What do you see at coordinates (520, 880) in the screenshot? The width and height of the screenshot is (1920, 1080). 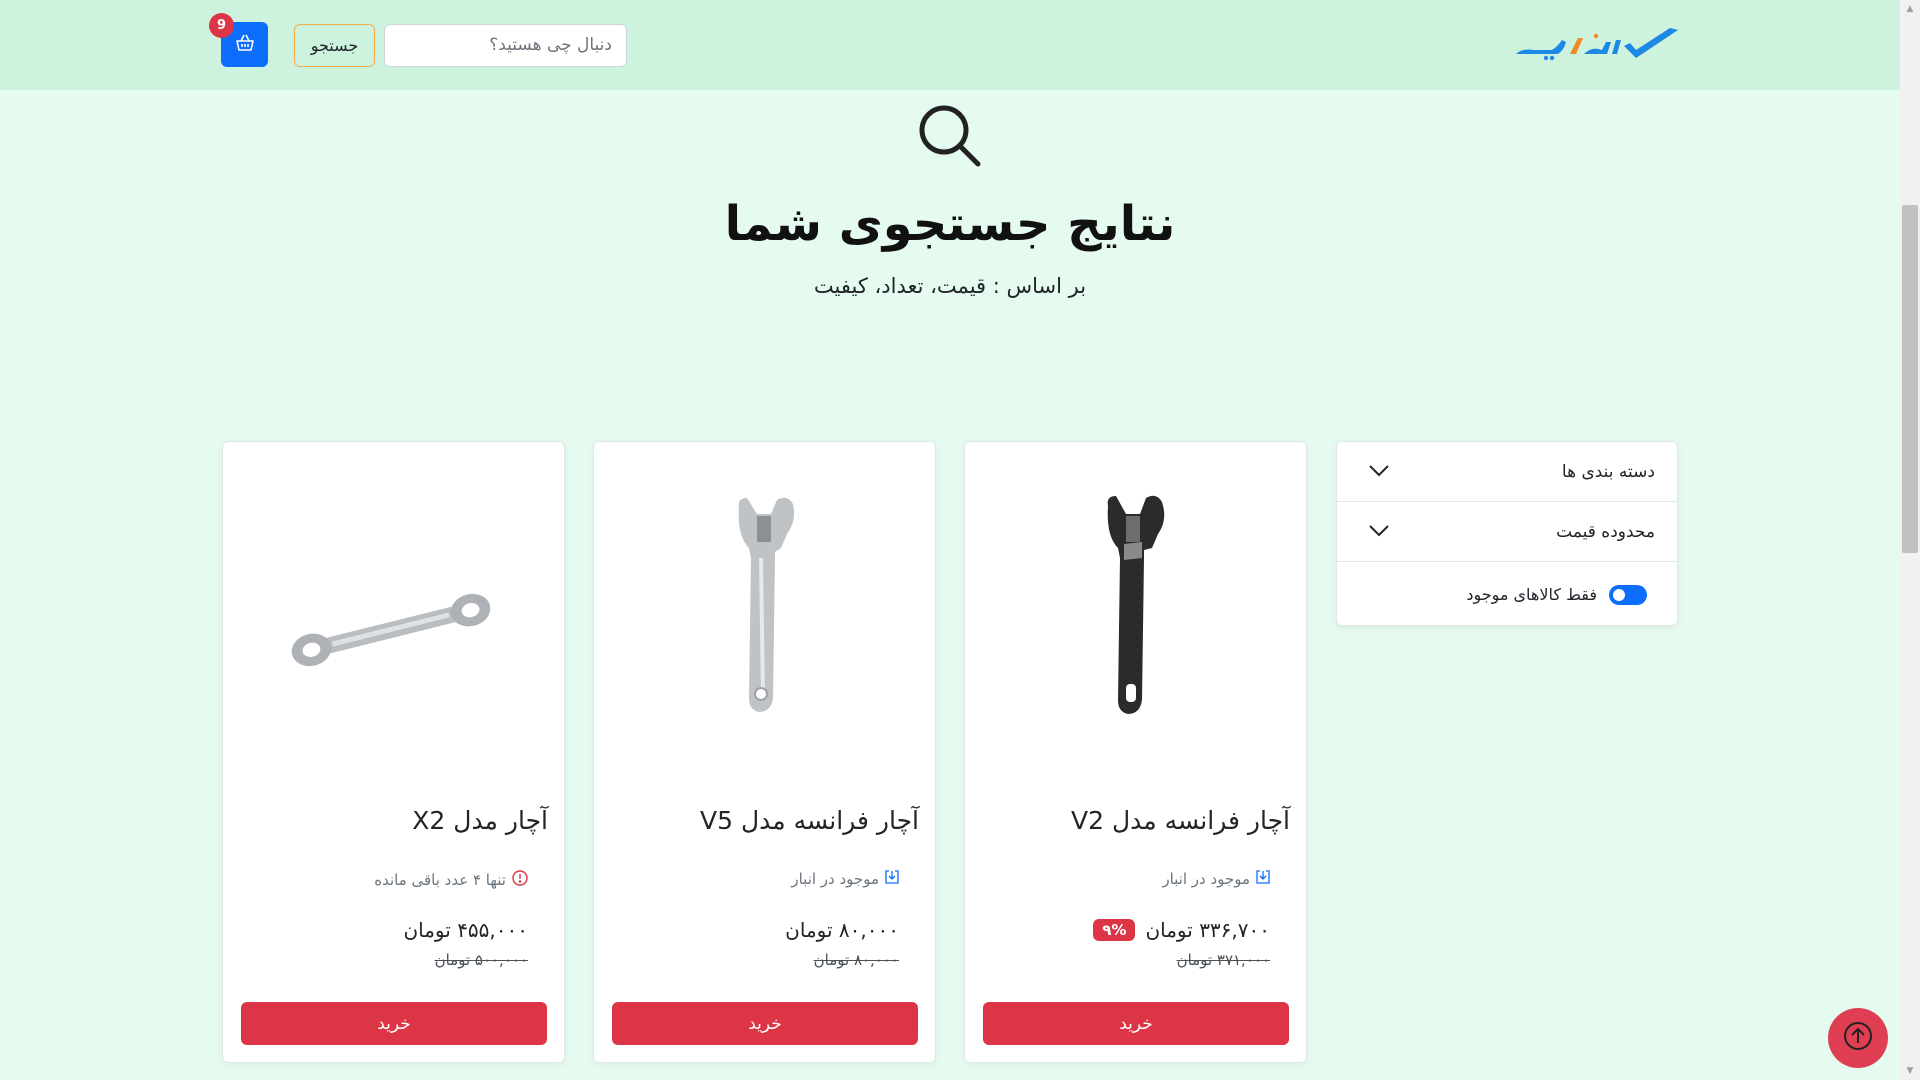 I see `exclamation-circle-icon` at bounding box center [520, 880].